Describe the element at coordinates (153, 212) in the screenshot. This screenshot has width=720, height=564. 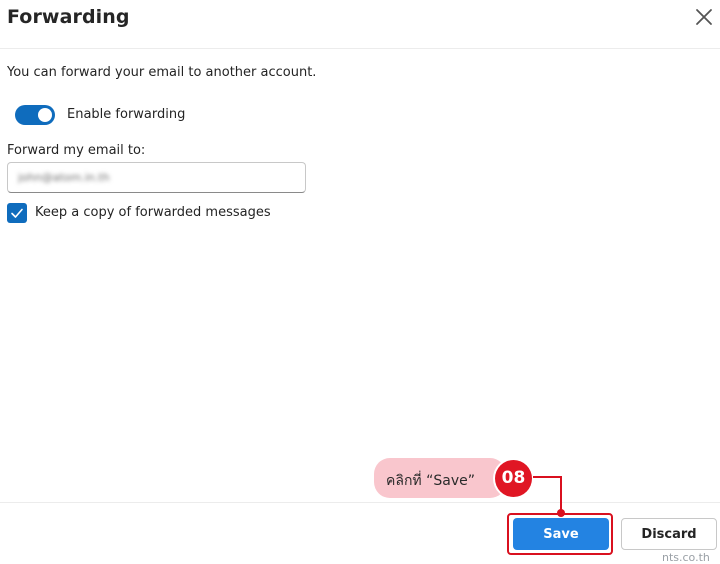
I see `keep-copy-label: Keep a copy of forwarded messages` at that location.